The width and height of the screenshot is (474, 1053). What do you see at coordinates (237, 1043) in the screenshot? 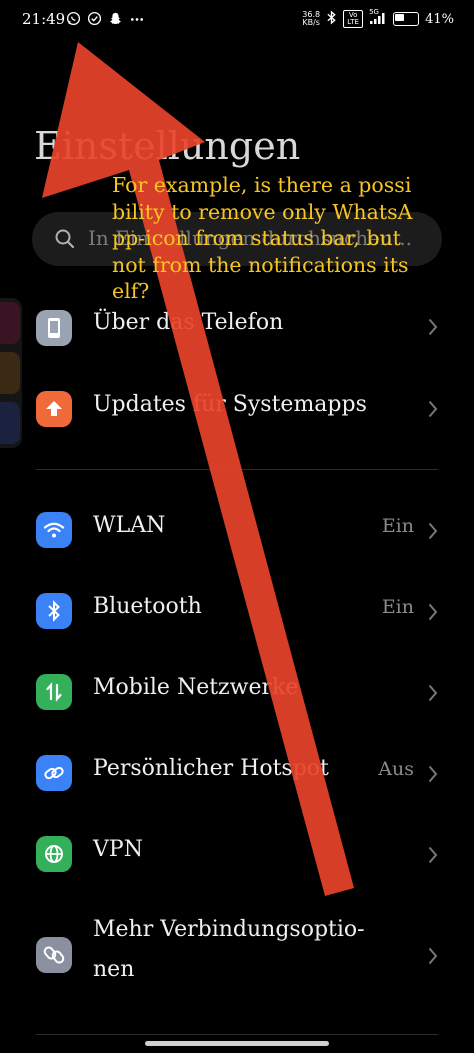
I see `home-indicator` at bounding box center [237, 1043].